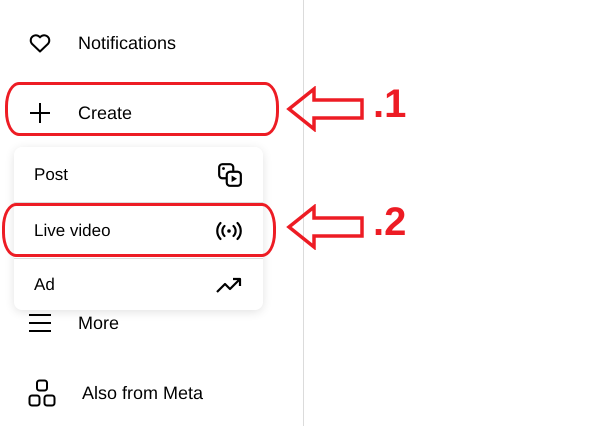  I want to click on step-label: .1, so click(389, 104).